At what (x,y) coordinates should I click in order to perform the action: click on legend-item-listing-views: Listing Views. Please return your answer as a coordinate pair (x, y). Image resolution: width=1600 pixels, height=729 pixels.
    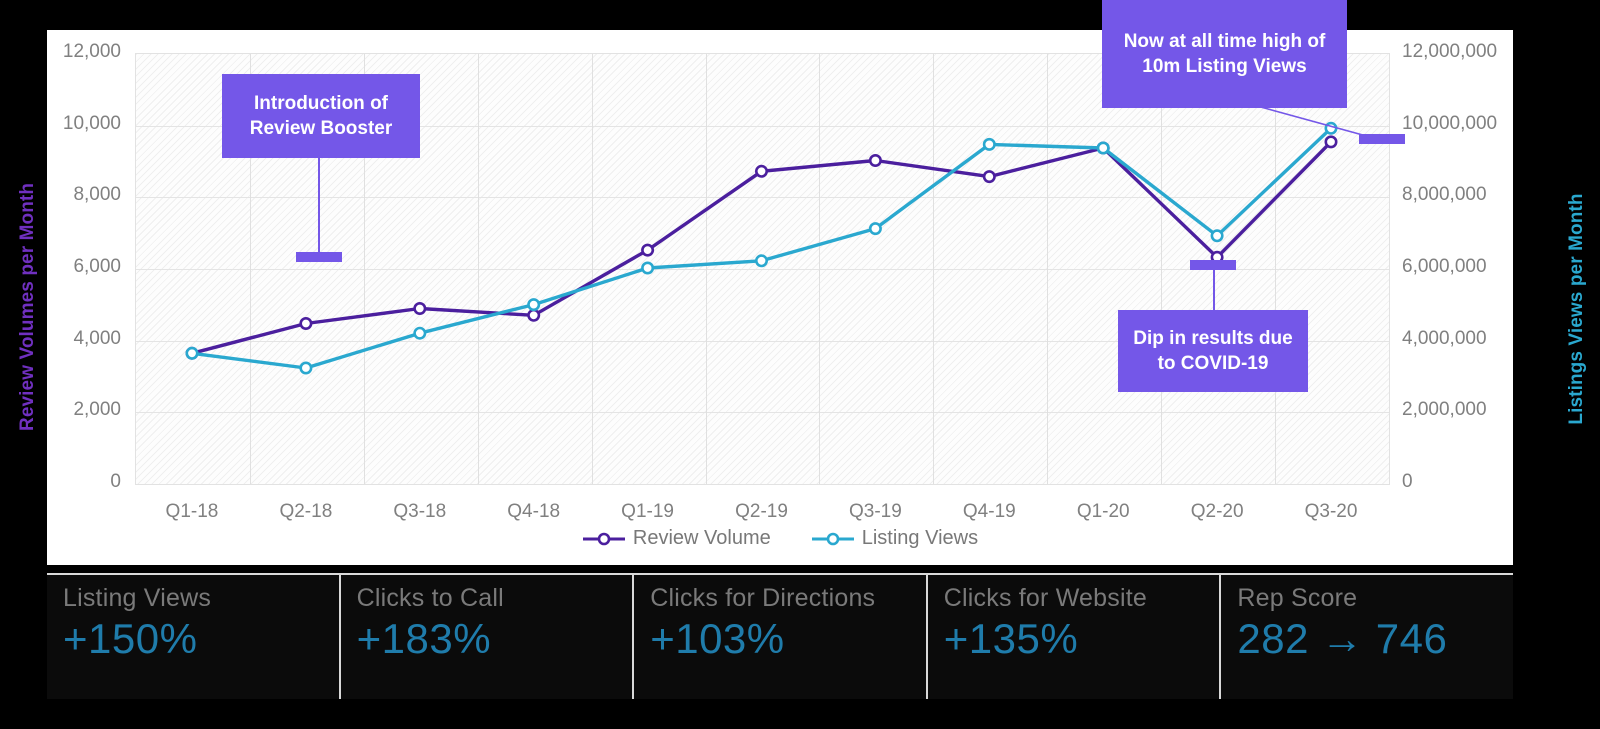
    Looking at the image, I should click on (894, 538).